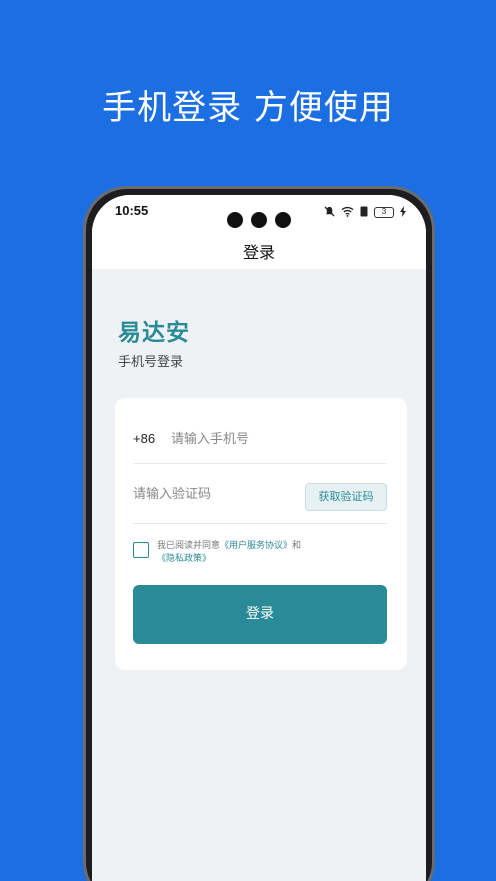 The height and width of the screenshot is (881, 496). I want to click on login-button: 登录, so click(260, 614).